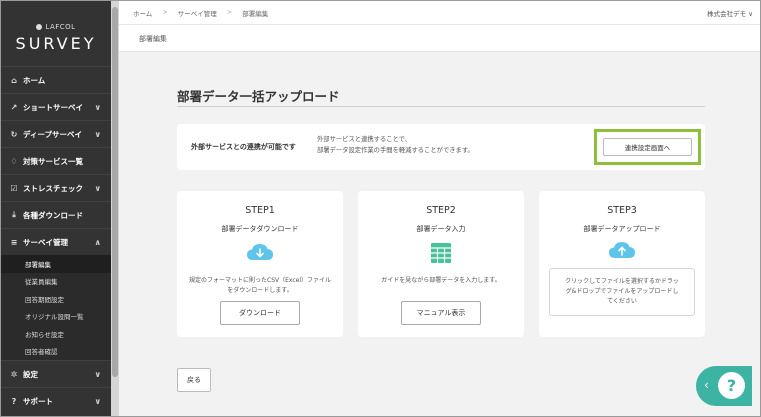 The image size is (761, 417). Describe the element at coordinates (622, 301) in the screenshot. I see `dropzone-text-line: てください` at that location.